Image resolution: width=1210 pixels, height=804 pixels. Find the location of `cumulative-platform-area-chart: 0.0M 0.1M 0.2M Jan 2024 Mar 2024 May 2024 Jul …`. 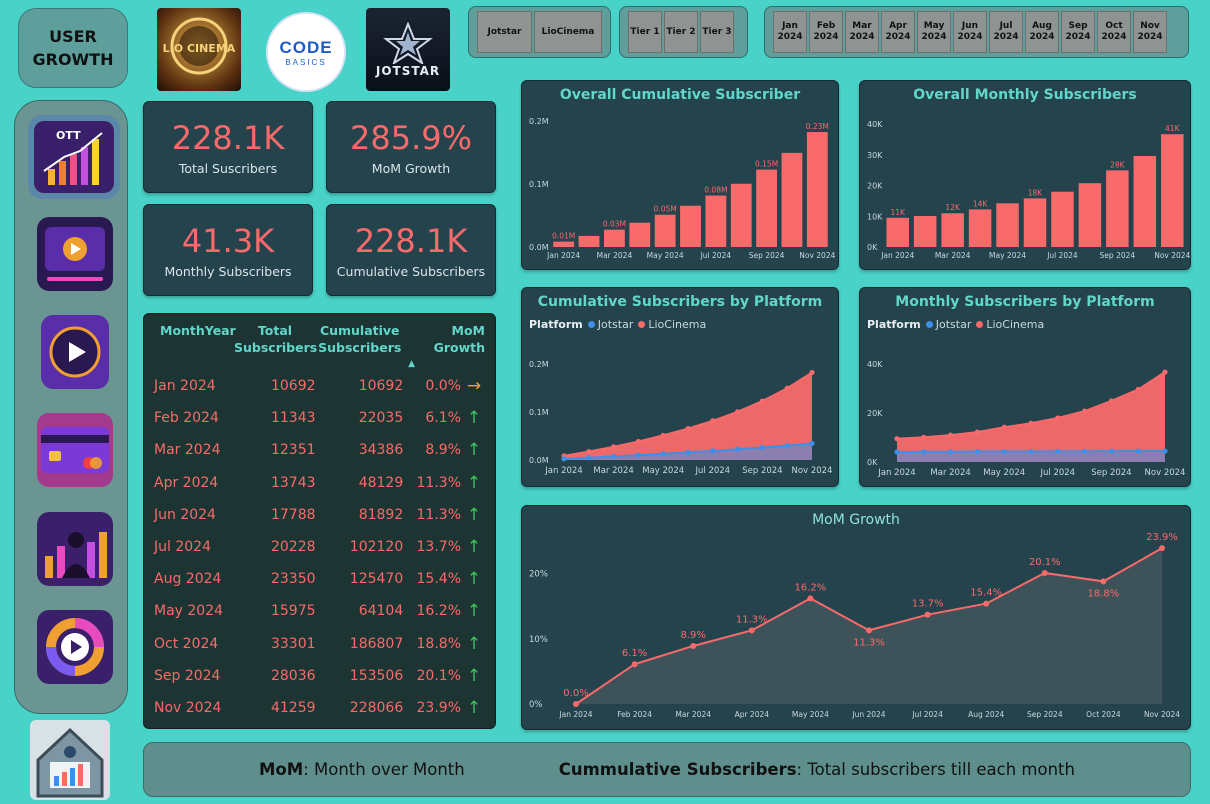

cumulative-platform-area-chart: 0.0M 0.1M 0.2M Jan 2024 Mar 2024 May 2024 Jul … is located at coordinates (681, 388).